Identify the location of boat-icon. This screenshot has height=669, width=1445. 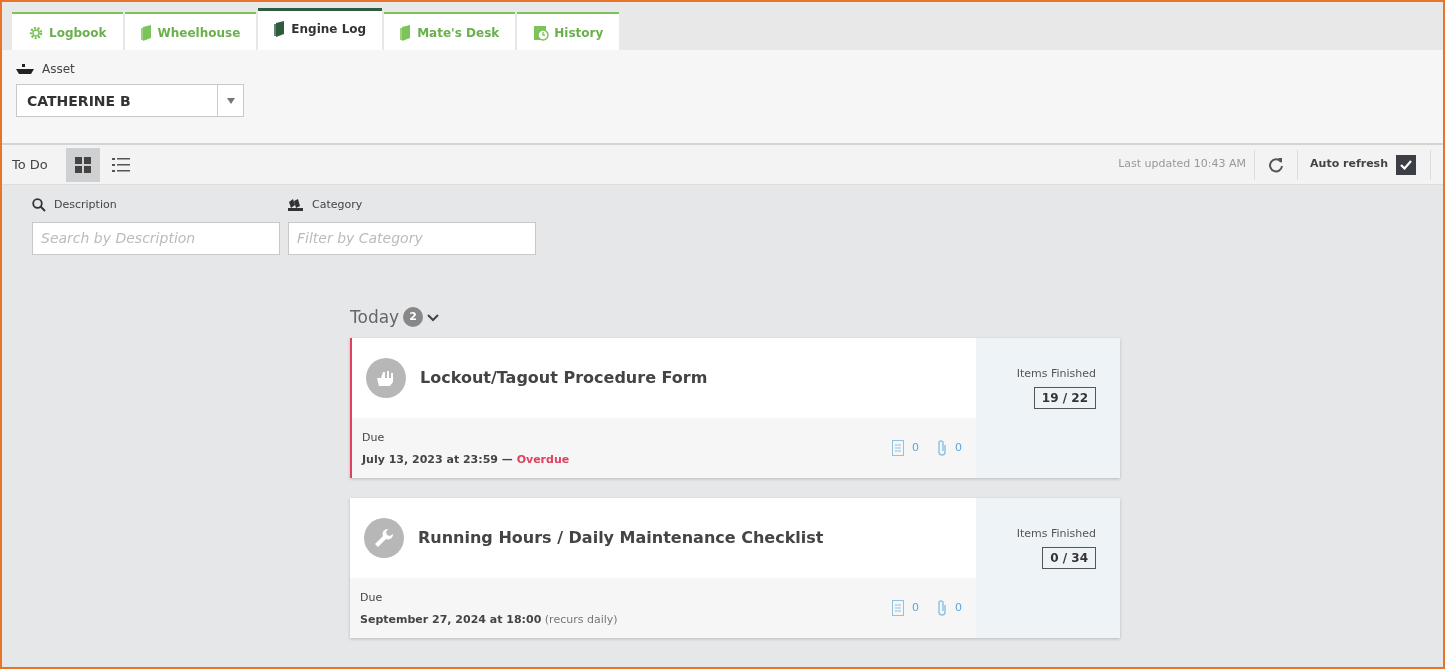
(25, 69).